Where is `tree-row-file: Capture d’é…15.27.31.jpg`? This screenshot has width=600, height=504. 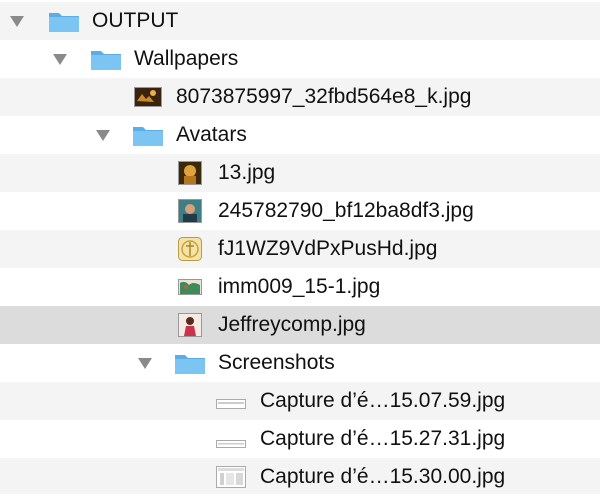 tree-row-file: Capture d’é…15.27.31.jpg is located at coordinates (300, 439).